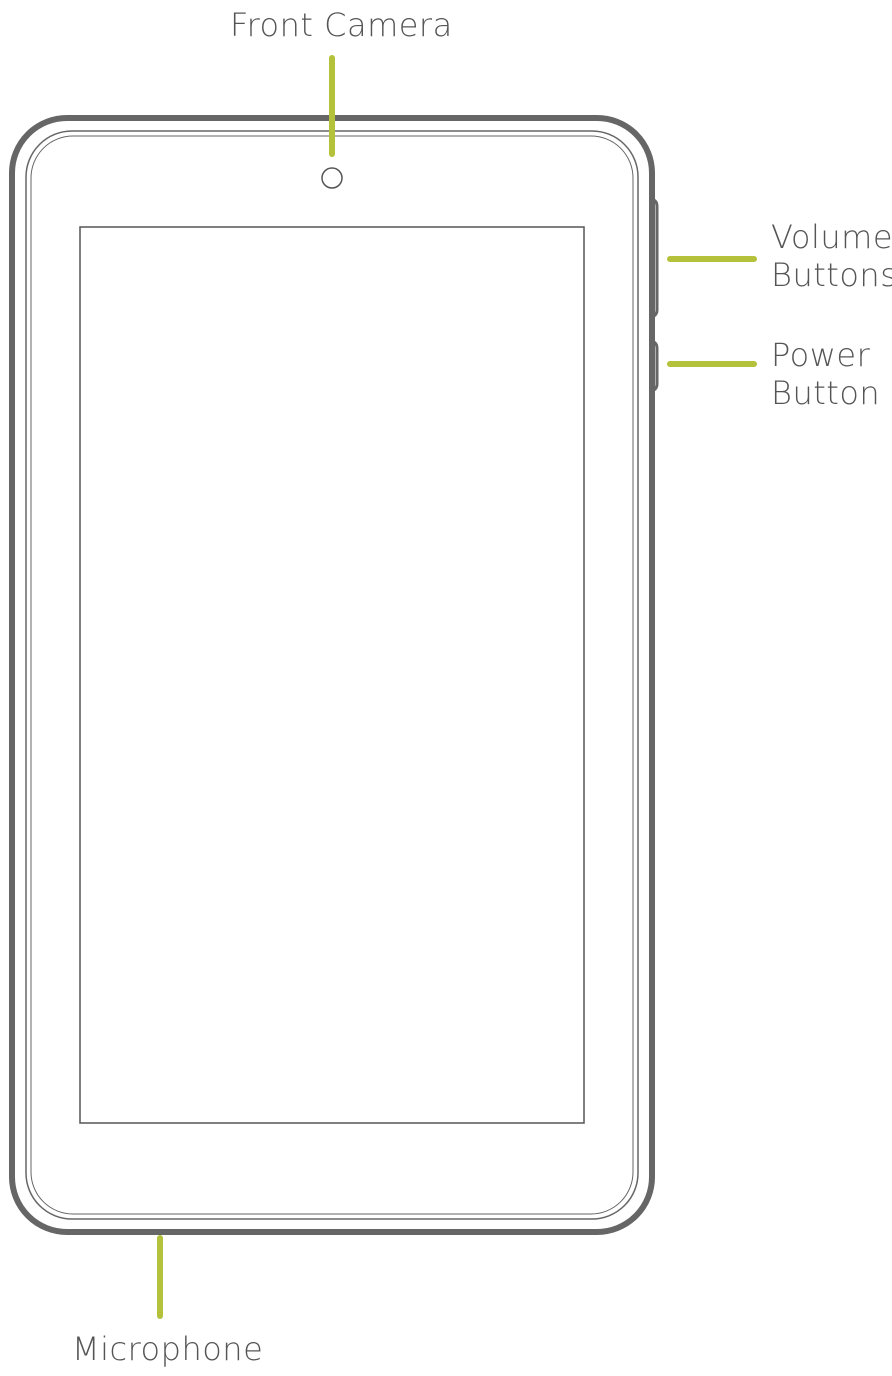 This screenshot has width=892, height=1376. I want to click on power-label-line2: Button, so click(826, 393).